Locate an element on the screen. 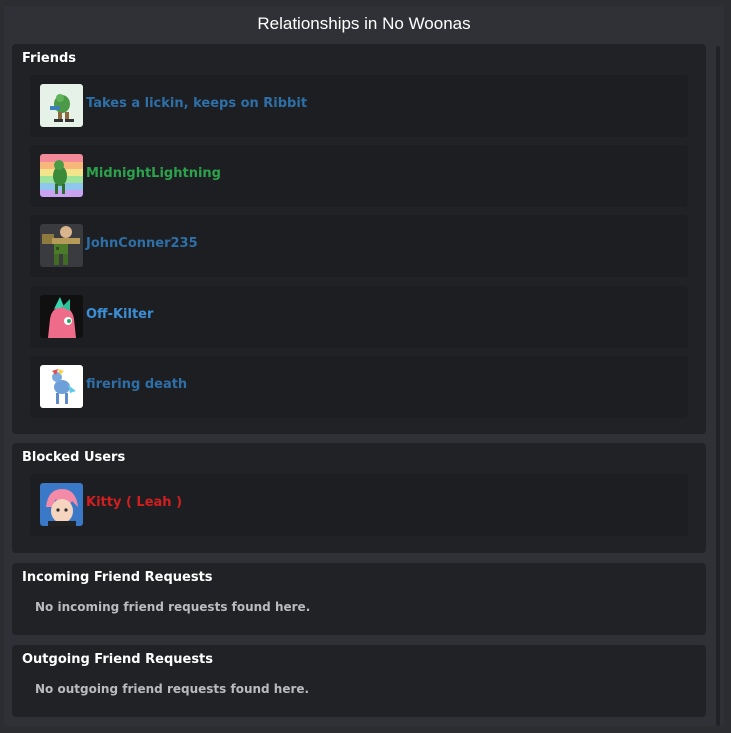  camo-soldier-avatar-icon is located at coordinates (61, 245).